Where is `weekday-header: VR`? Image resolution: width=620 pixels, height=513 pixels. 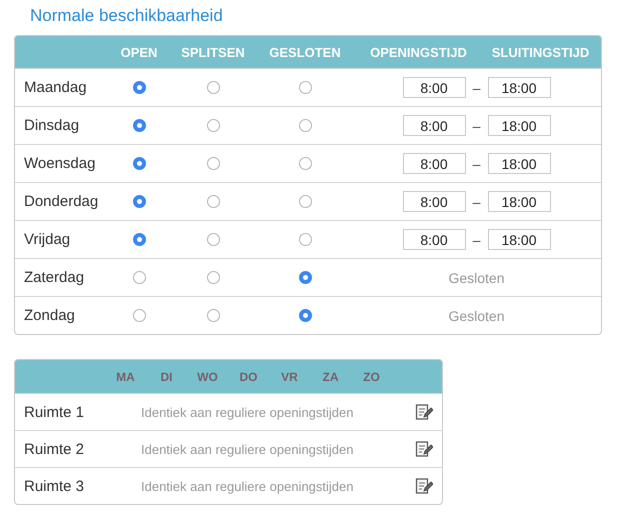
weekday-header: VR is located at coordinates (289, 377).